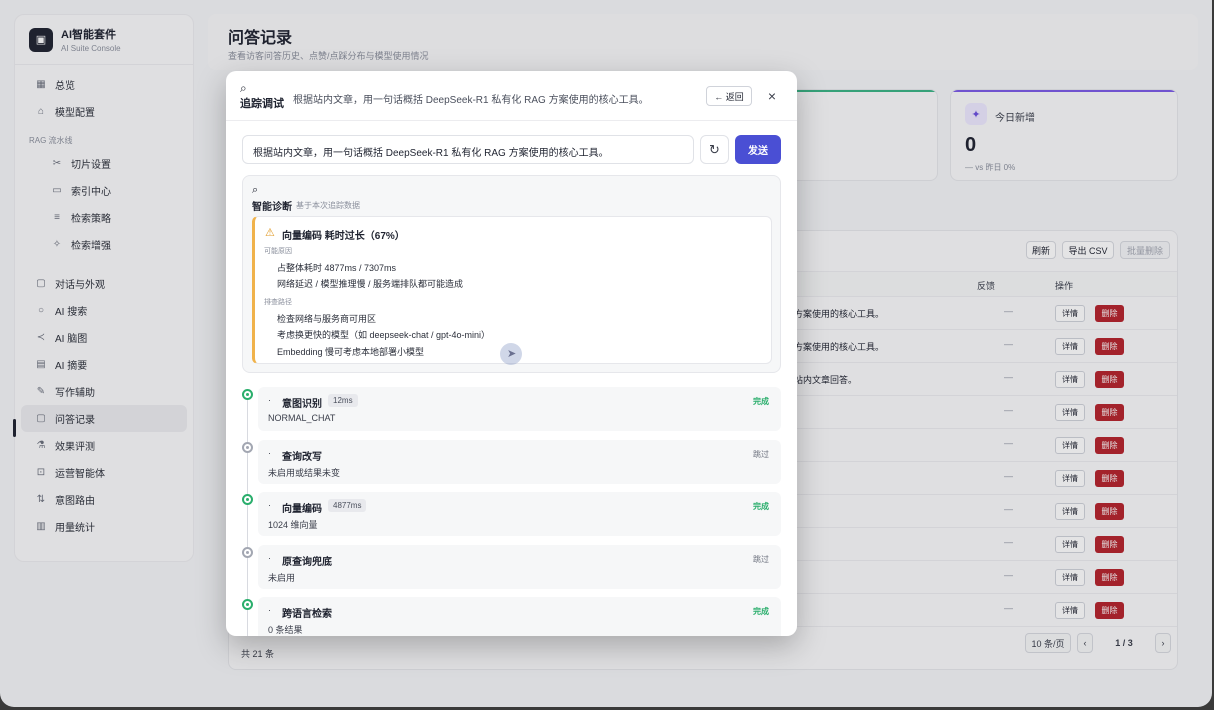 The width and height of the screenshot is (1214, 710). What do you see at coordinates (758, 149) in the screenshot?
I see `send-button: 发送` at bounding box center [758, 149].